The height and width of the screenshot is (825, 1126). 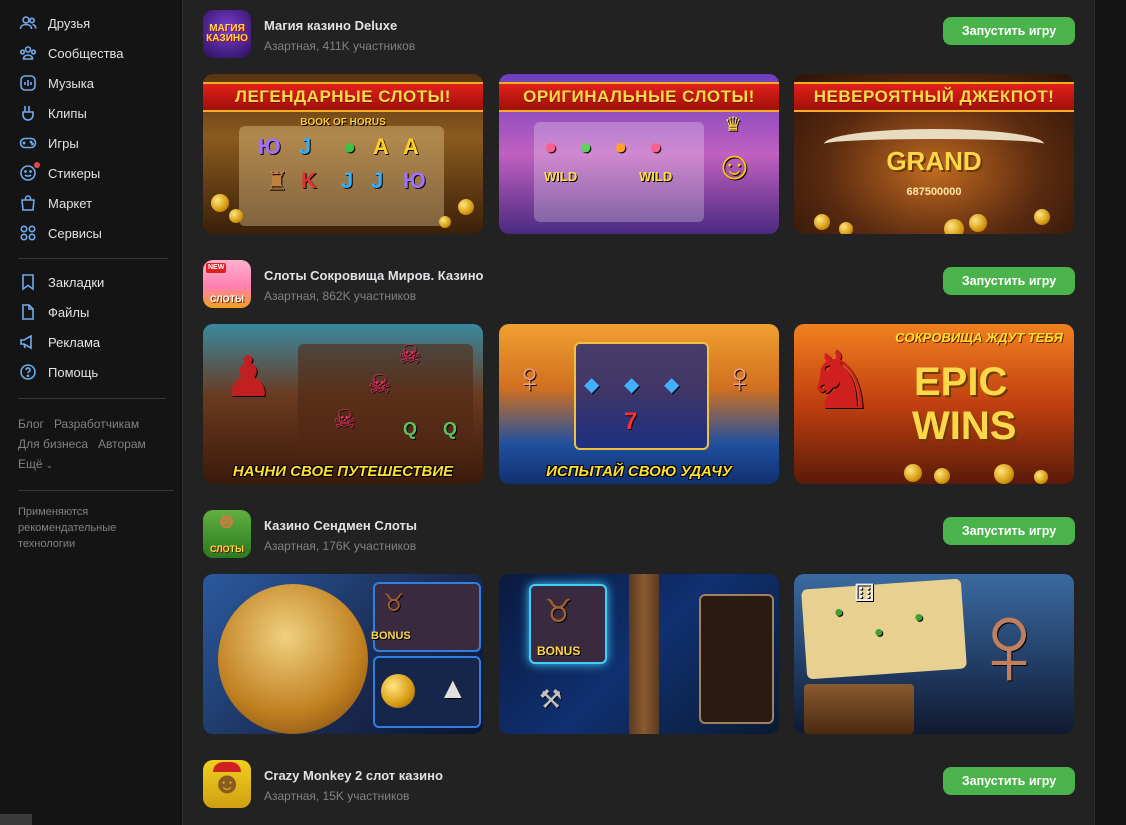 I want to click on explorer-symbol: ♜, so click(x=277, y=181).